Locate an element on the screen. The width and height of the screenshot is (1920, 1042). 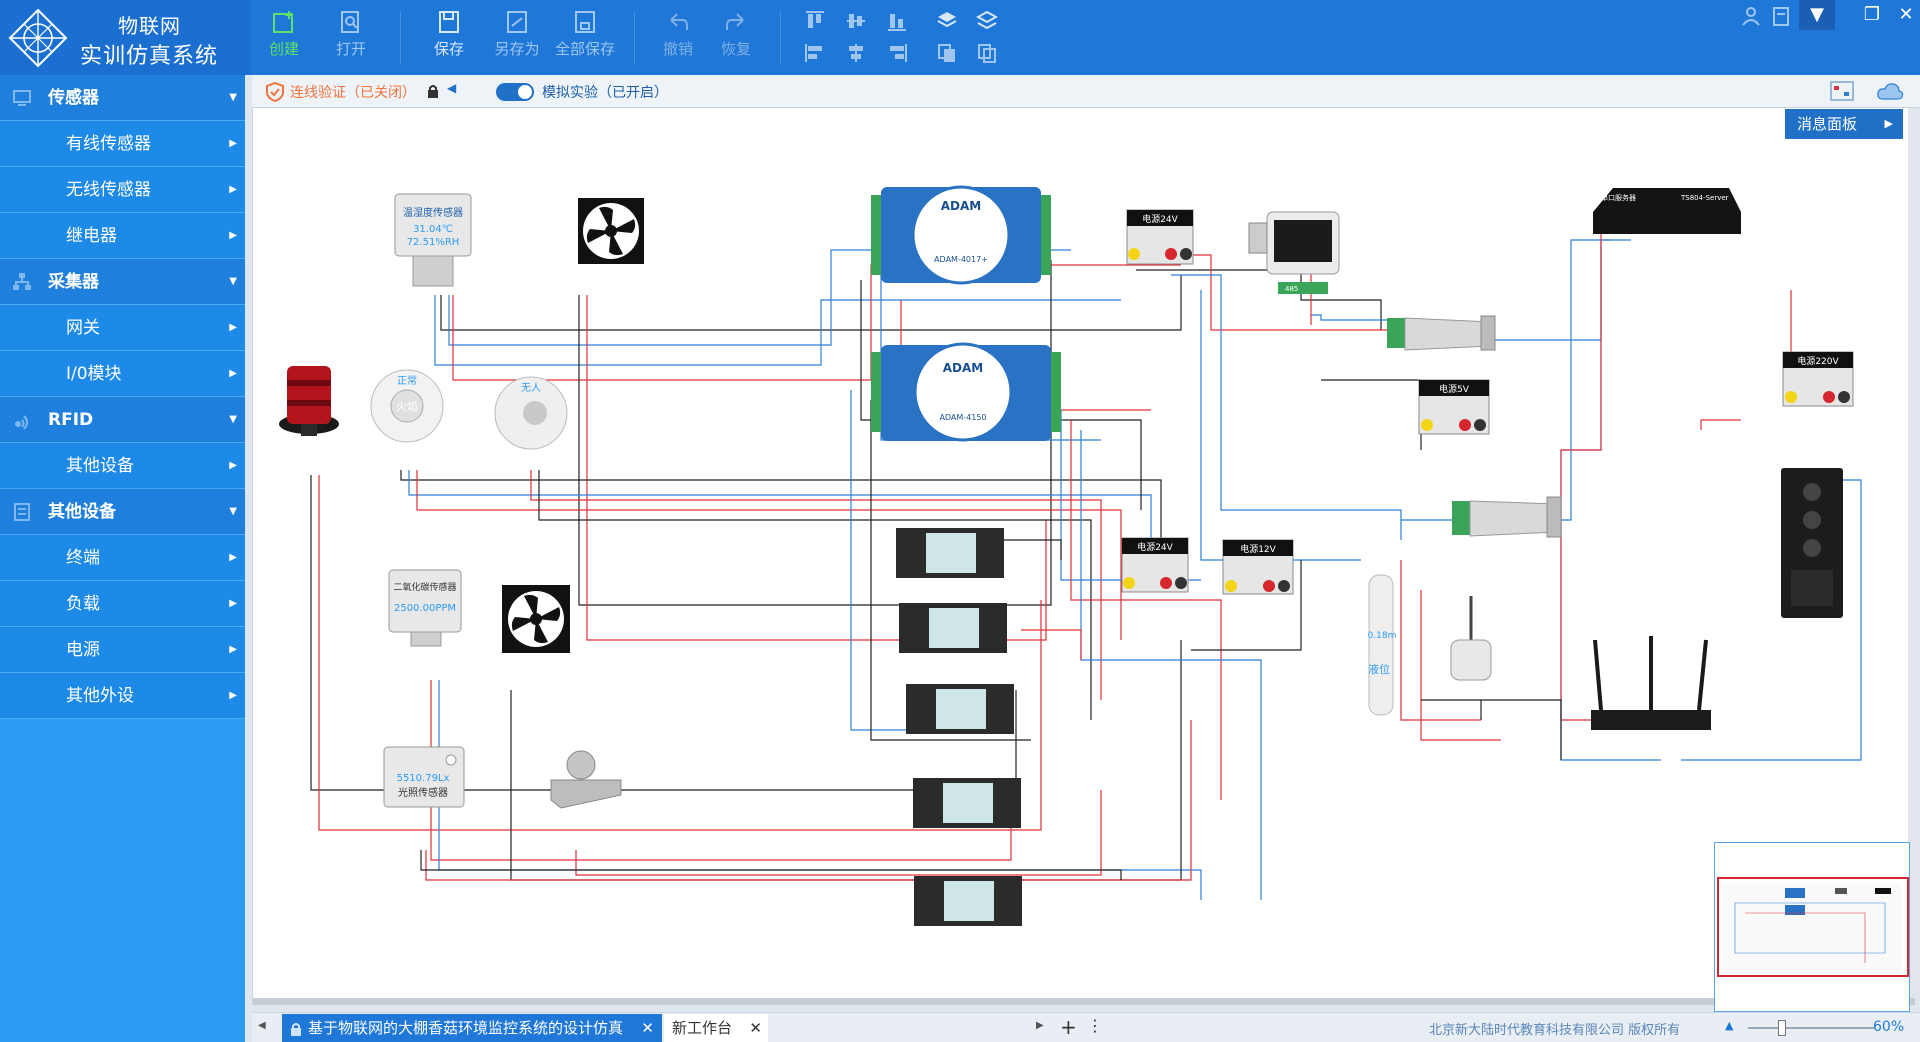
dropdown-menu-button: ▼ is located at coordinates (1817, 15).